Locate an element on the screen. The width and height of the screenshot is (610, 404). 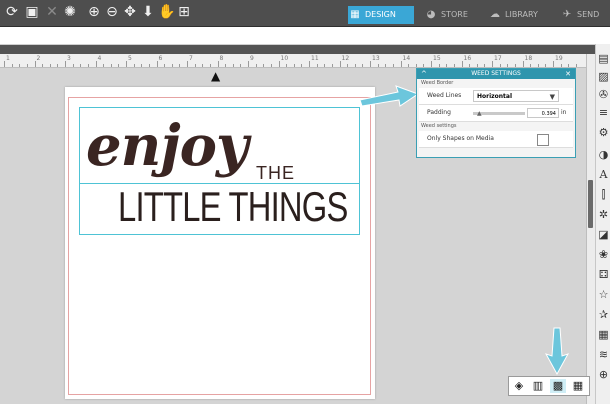
tab-design: ▦ DESIGN is located at coordinates (381, 15).